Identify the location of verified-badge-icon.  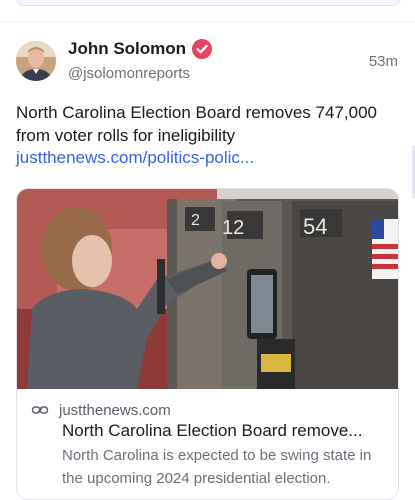
(202, 49).